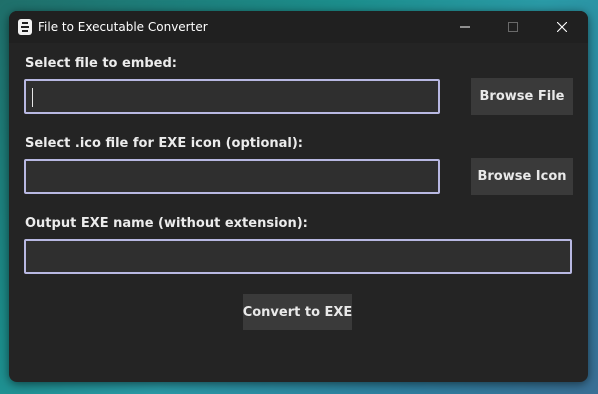 This screenshot has height=394, width=598. I want to click on text-caret, so click(32, 97).